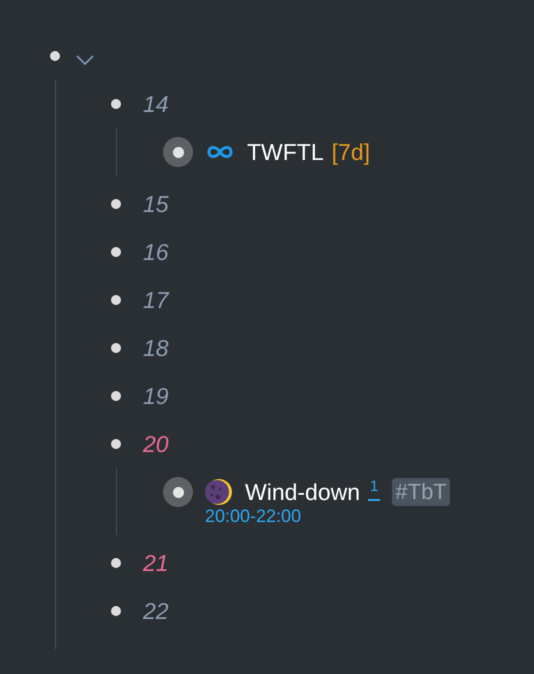 The height and width of the screenshot is (674, 534). Describe the element at coordinates (421, 492) in the screenshot. I see `hashtag: #TbT` at that location.